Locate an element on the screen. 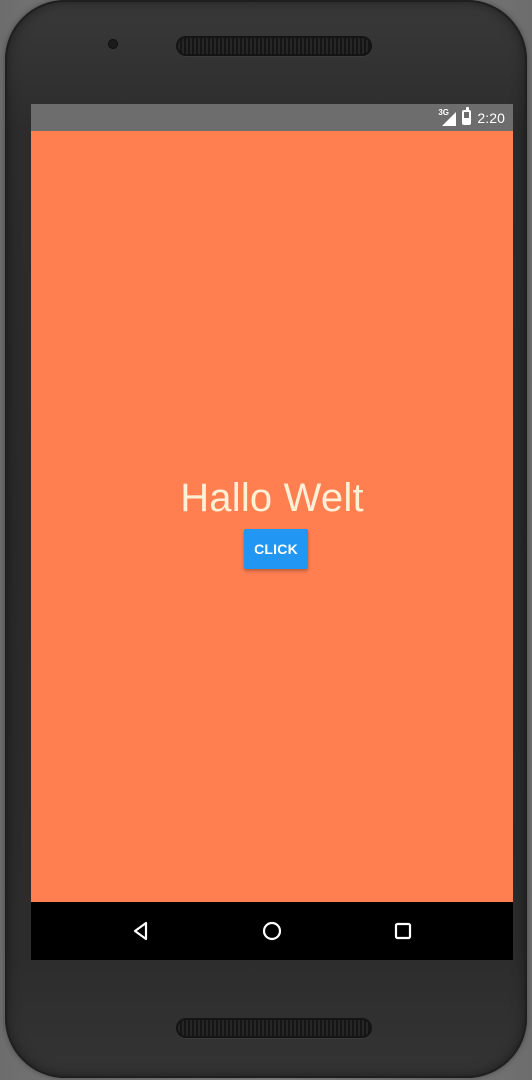 Image resolution: width=532 pixels, height=1080 pixels. front-camera-icon is located at coordinates (113, 44).